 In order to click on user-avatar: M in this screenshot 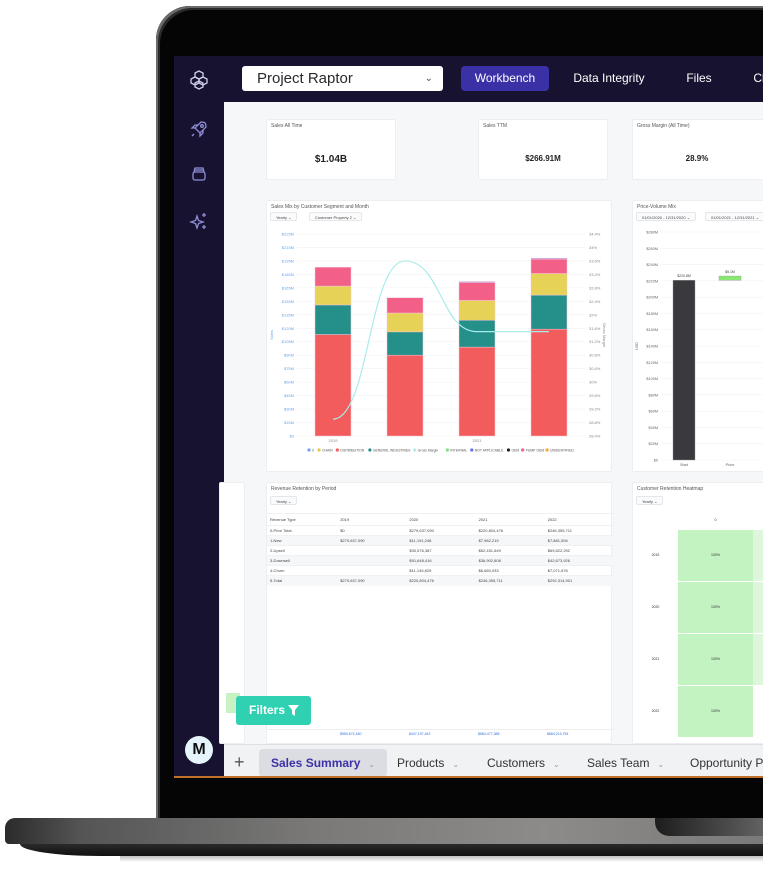, I will do `click(199, 750)`.